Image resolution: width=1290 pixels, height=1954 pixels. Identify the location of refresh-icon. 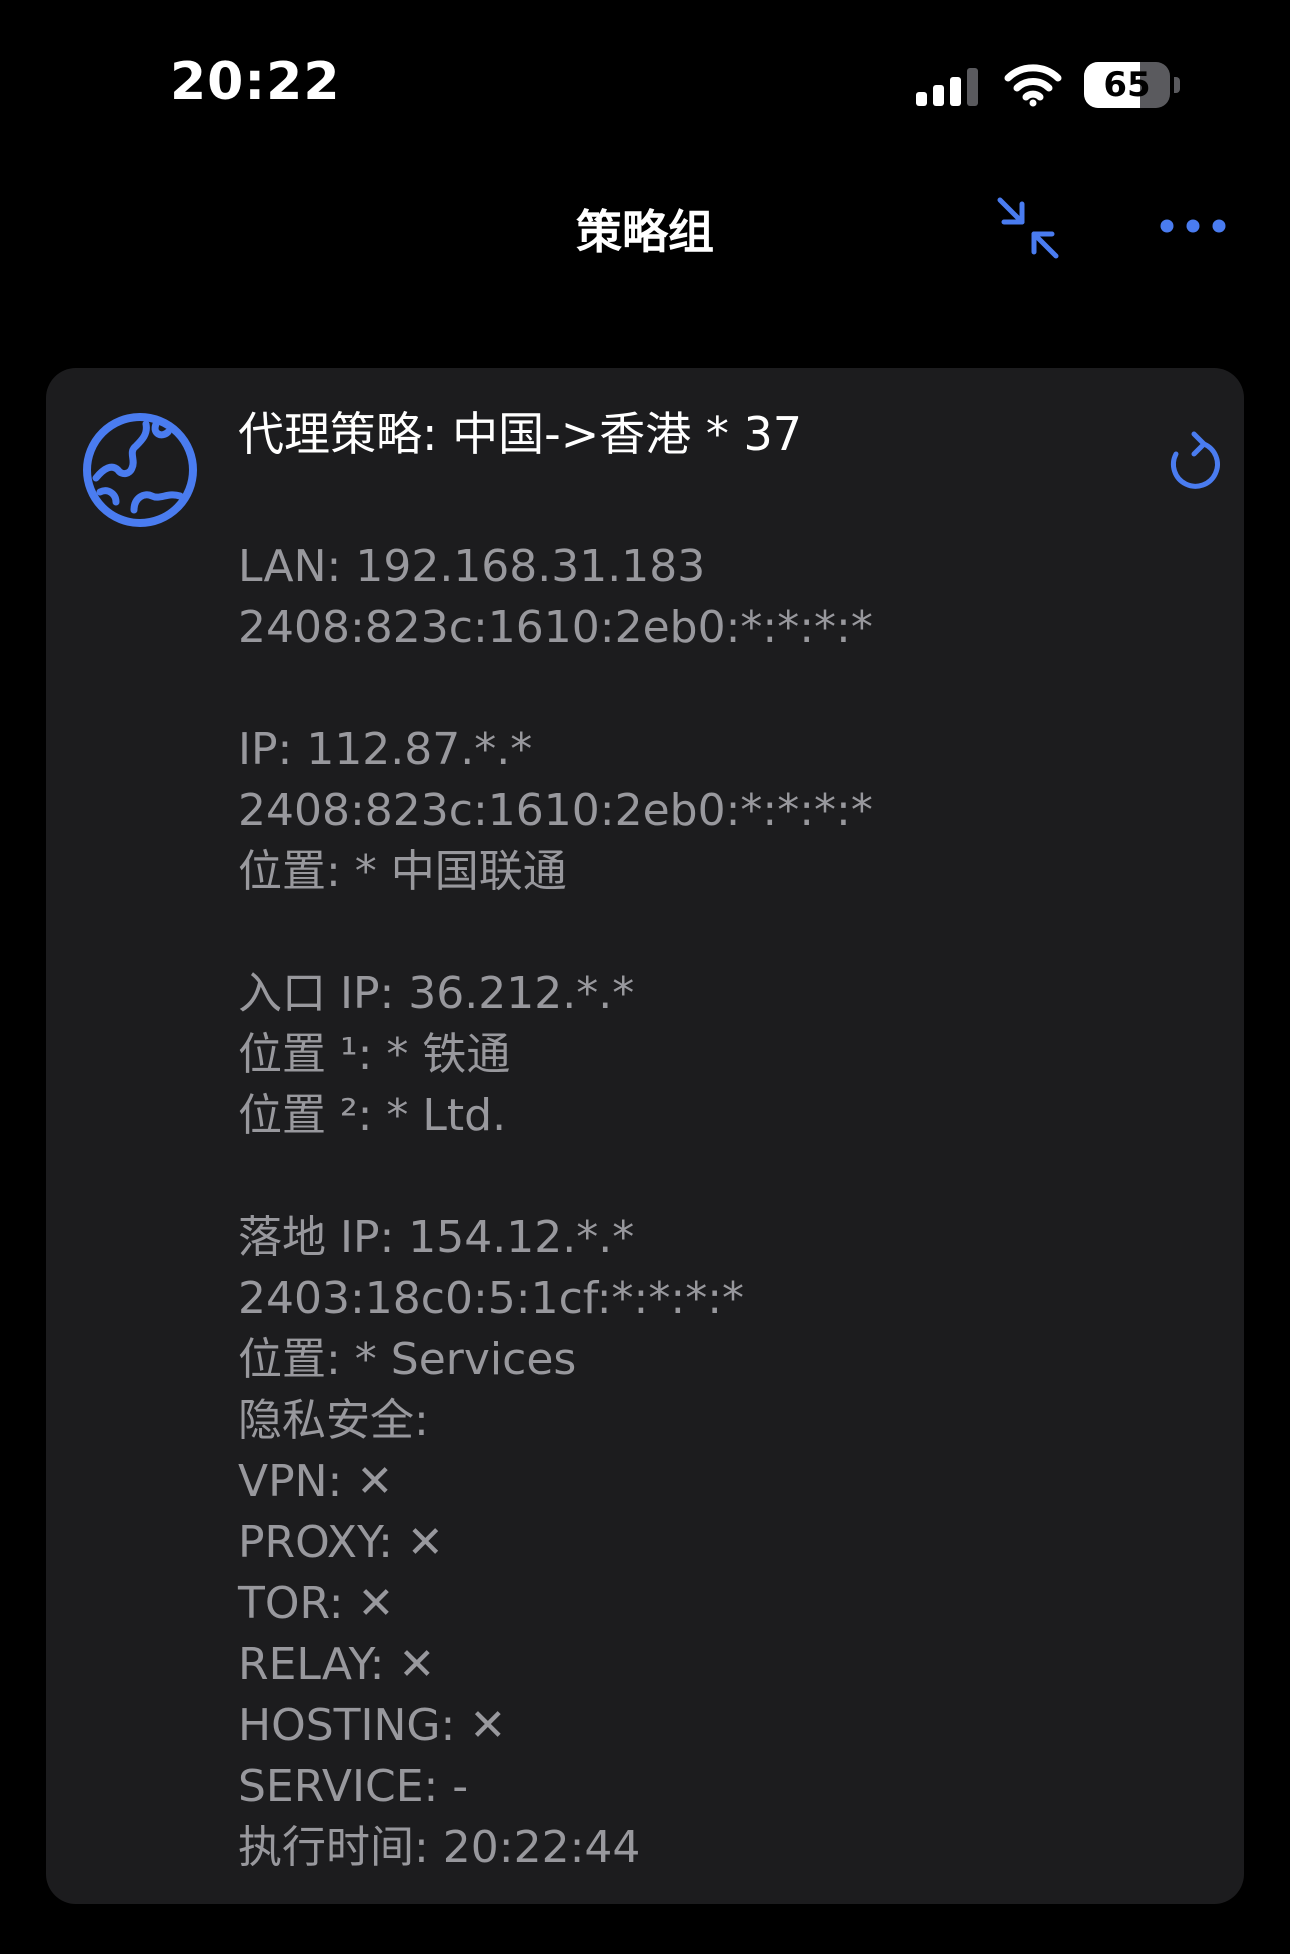
(1196, 462).